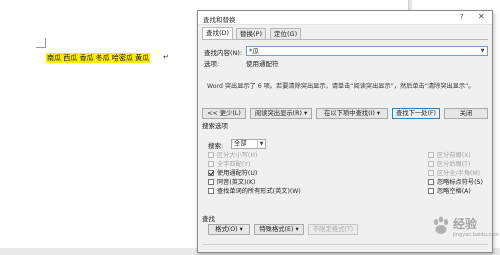  Describe the element at coordinates (416, 113) in the screenshot. I see `find-next-button: 查找下一处(F)` at that location.